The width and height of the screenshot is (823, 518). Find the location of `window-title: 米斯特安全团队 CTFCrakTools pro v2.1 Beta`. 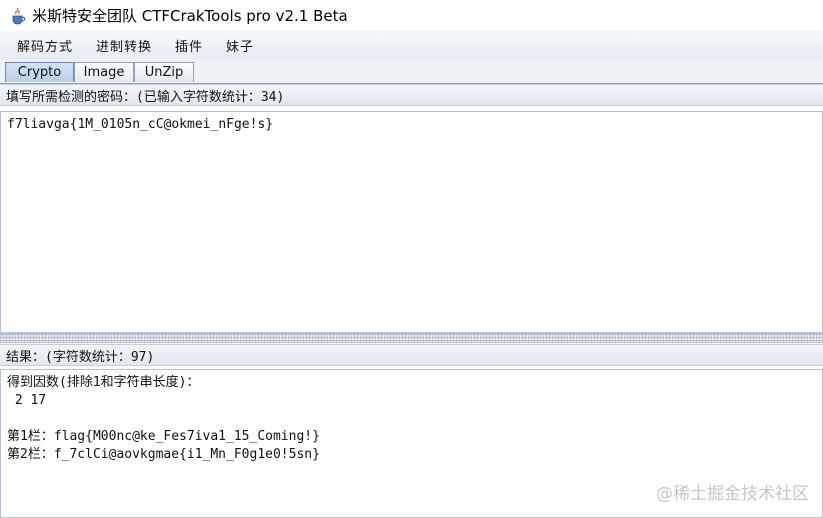

window-title: 米斯特安全团队 CTFCrakTools pro v2.1 Beta is located at coordinates (190, 16).